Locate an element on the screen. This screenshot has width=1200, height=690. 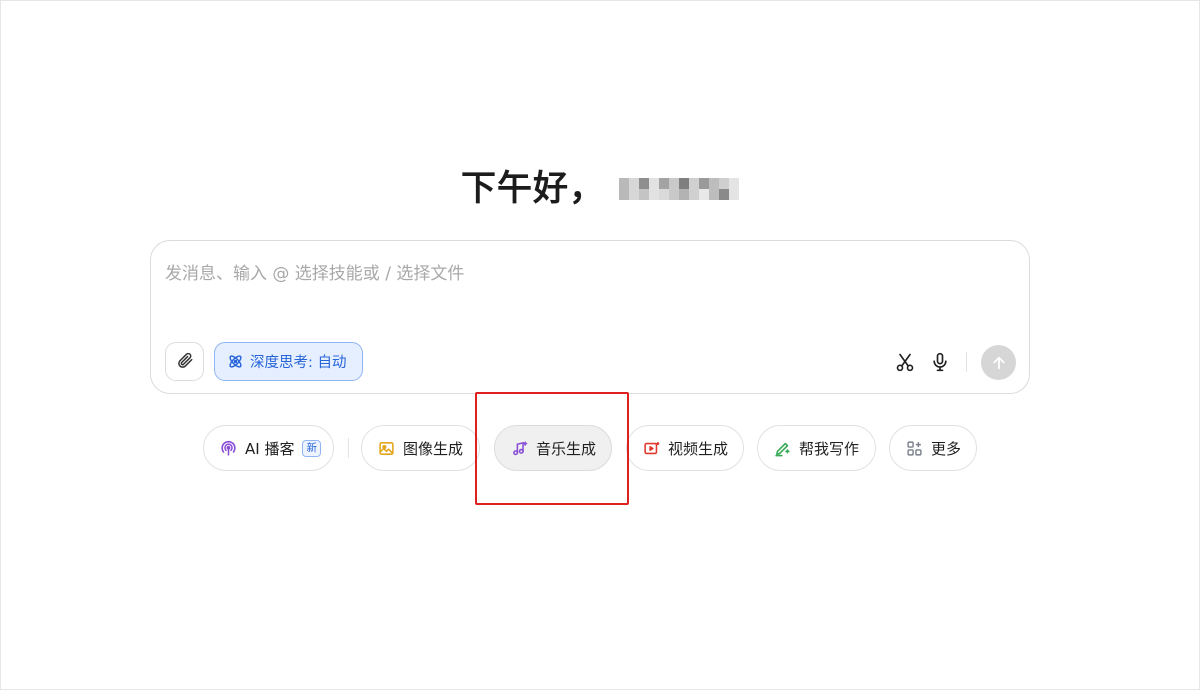
blurred-username is located at coordinates (679, 188).